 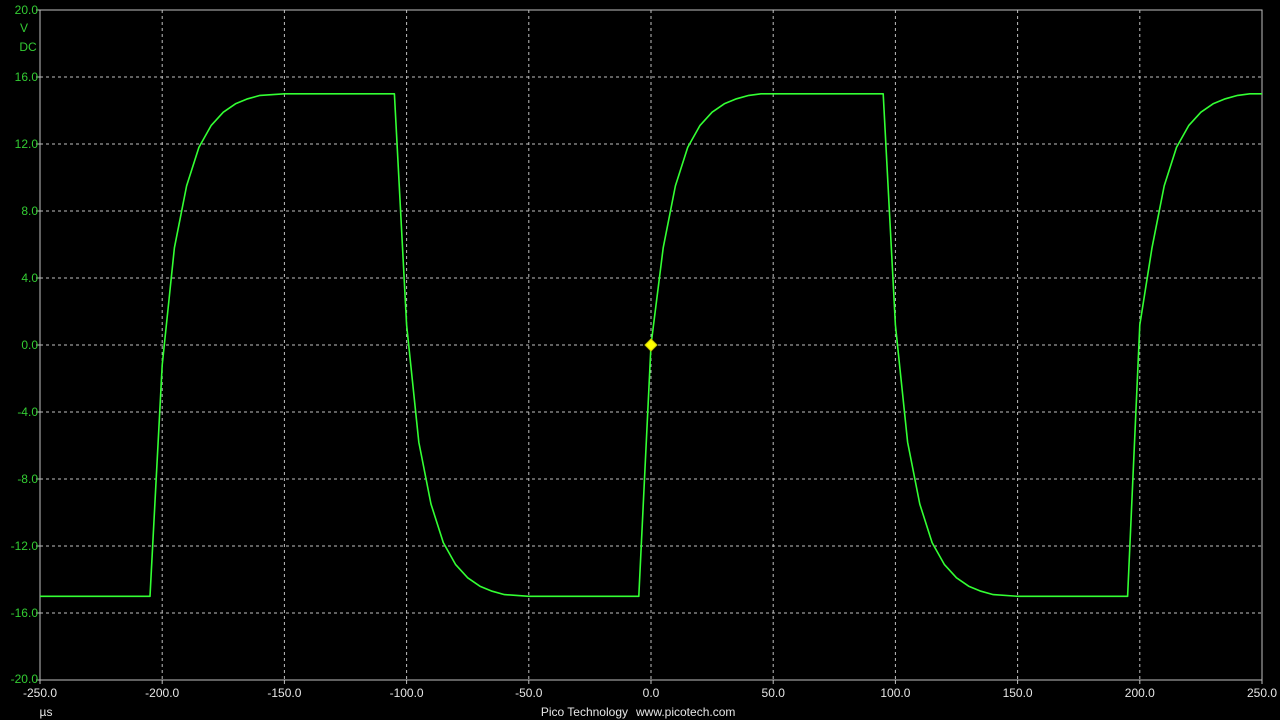 What do you see at coordinates (407, 693) in the screenshot?
I see `x-tick-label: -100.0` at bounding box center [407, 693].